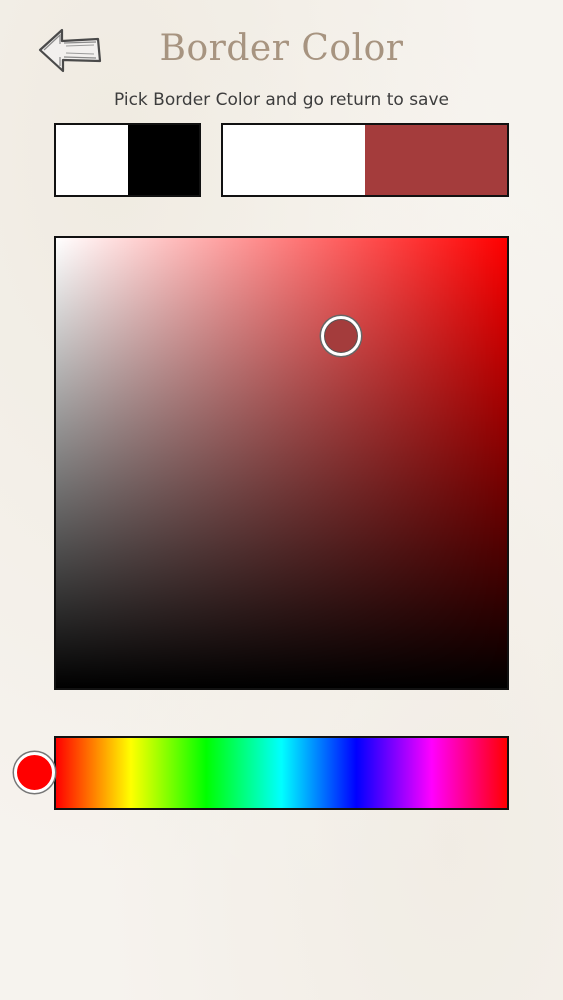 This screenshot has width=563, height=1000. I want to click on hue-slider-handle, so click(34, 772).